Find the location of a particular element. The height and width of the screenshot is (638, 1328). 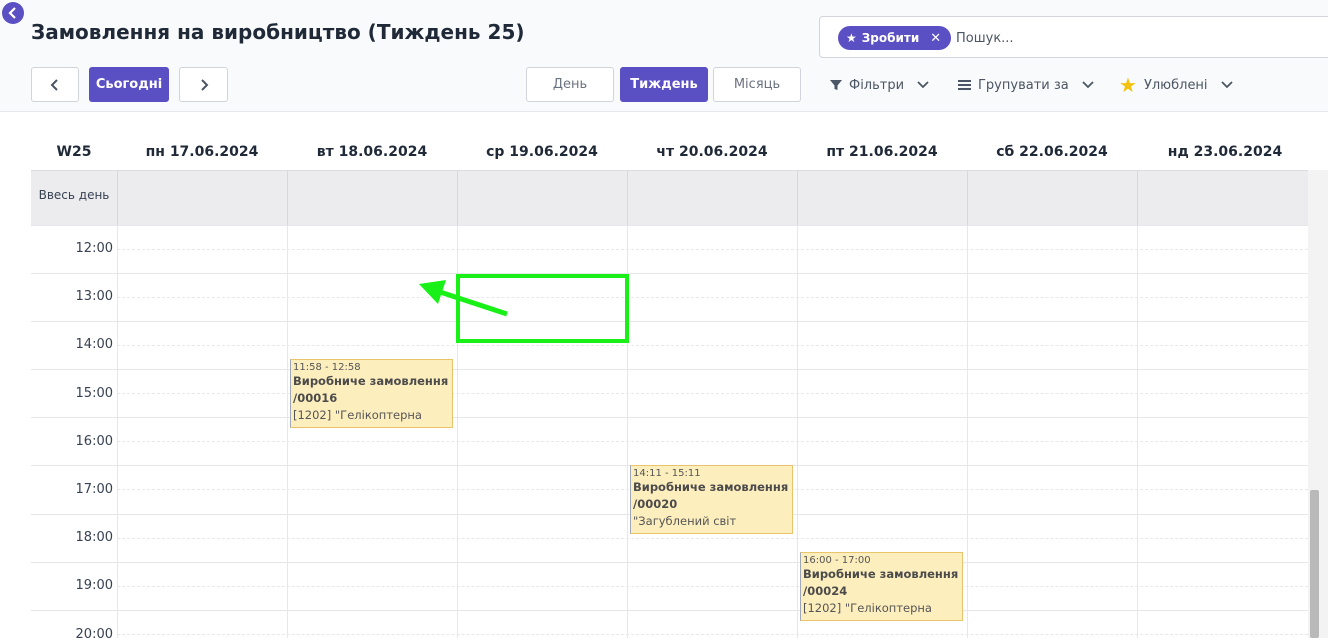

list-icon is located at coordinates (964, 85).